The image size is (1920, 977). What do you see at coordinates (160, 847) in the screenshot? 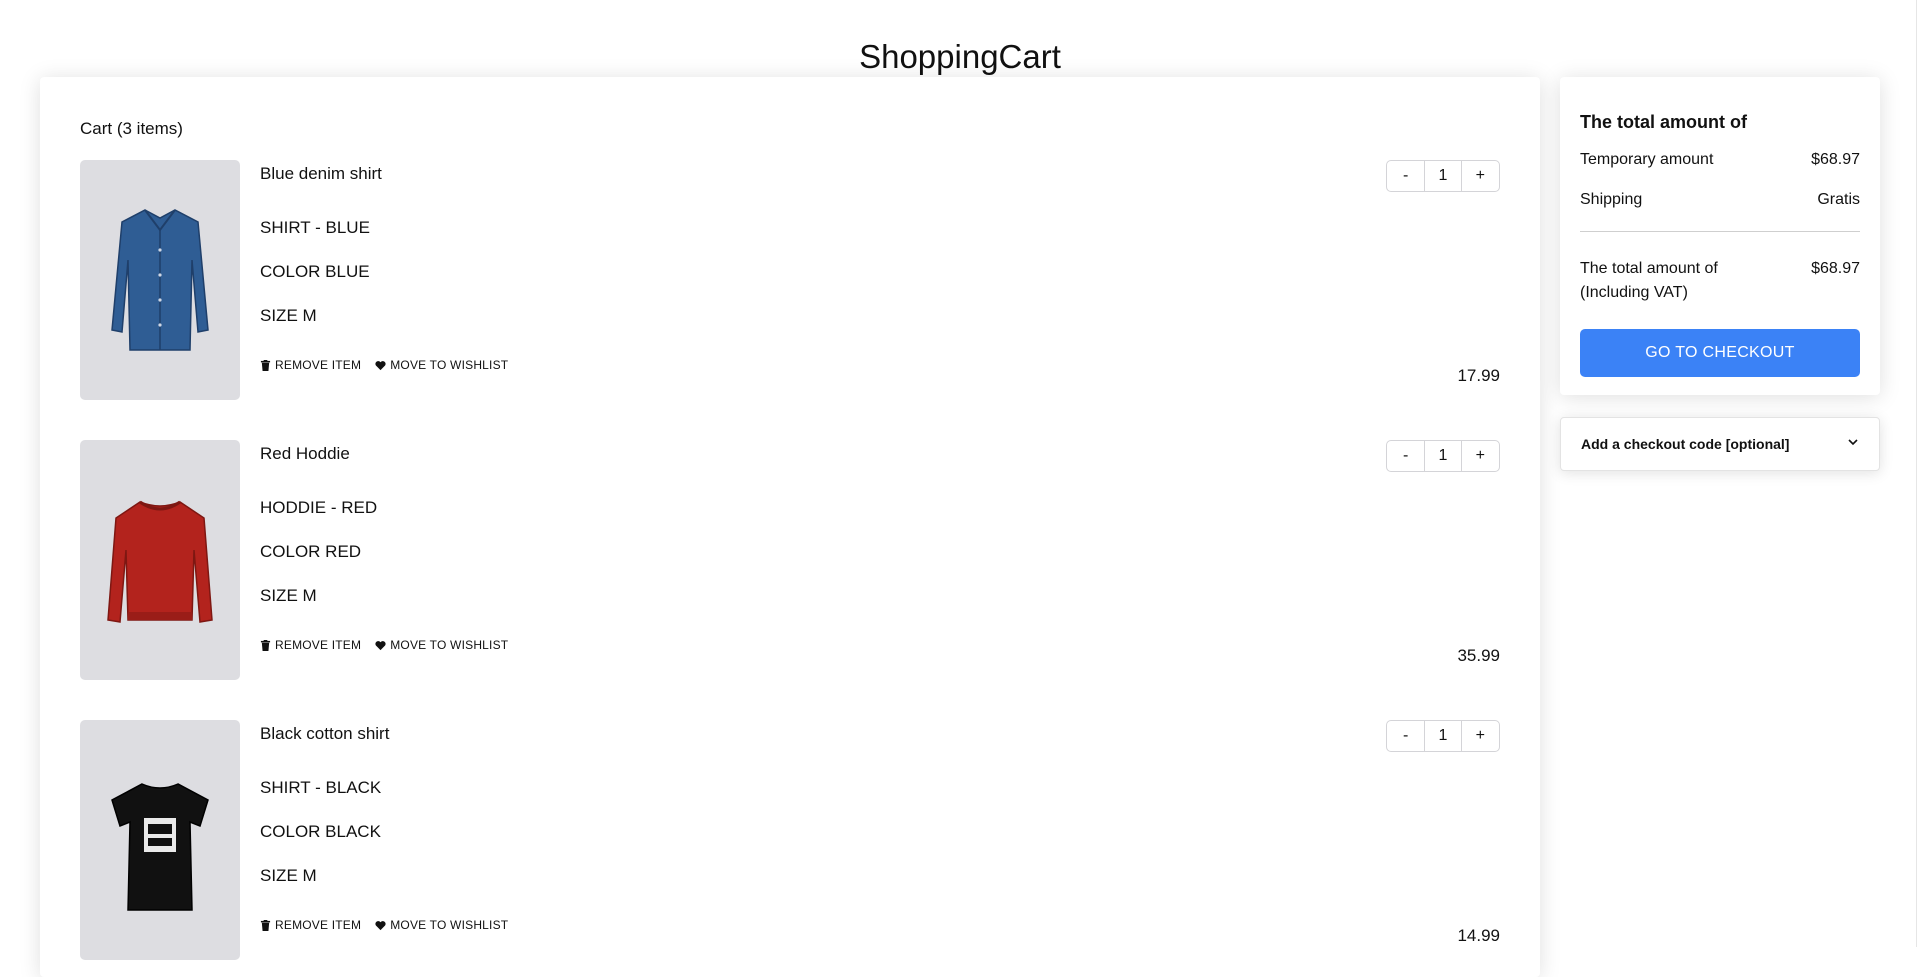
I see `tshirt-icon` at bounding box center [160, 847].